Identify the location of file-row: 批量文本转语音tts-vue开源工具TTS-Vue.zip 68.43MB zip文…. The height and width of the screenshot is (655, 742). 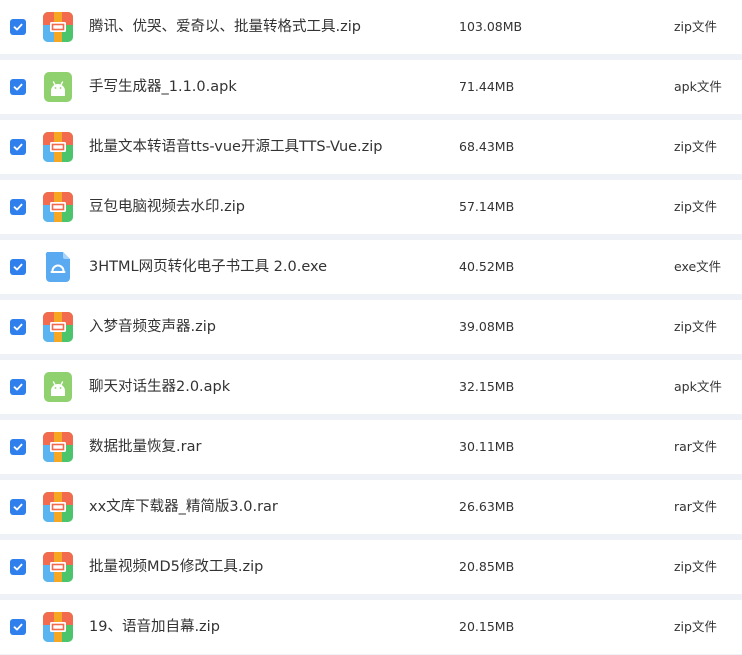
(371, 147).